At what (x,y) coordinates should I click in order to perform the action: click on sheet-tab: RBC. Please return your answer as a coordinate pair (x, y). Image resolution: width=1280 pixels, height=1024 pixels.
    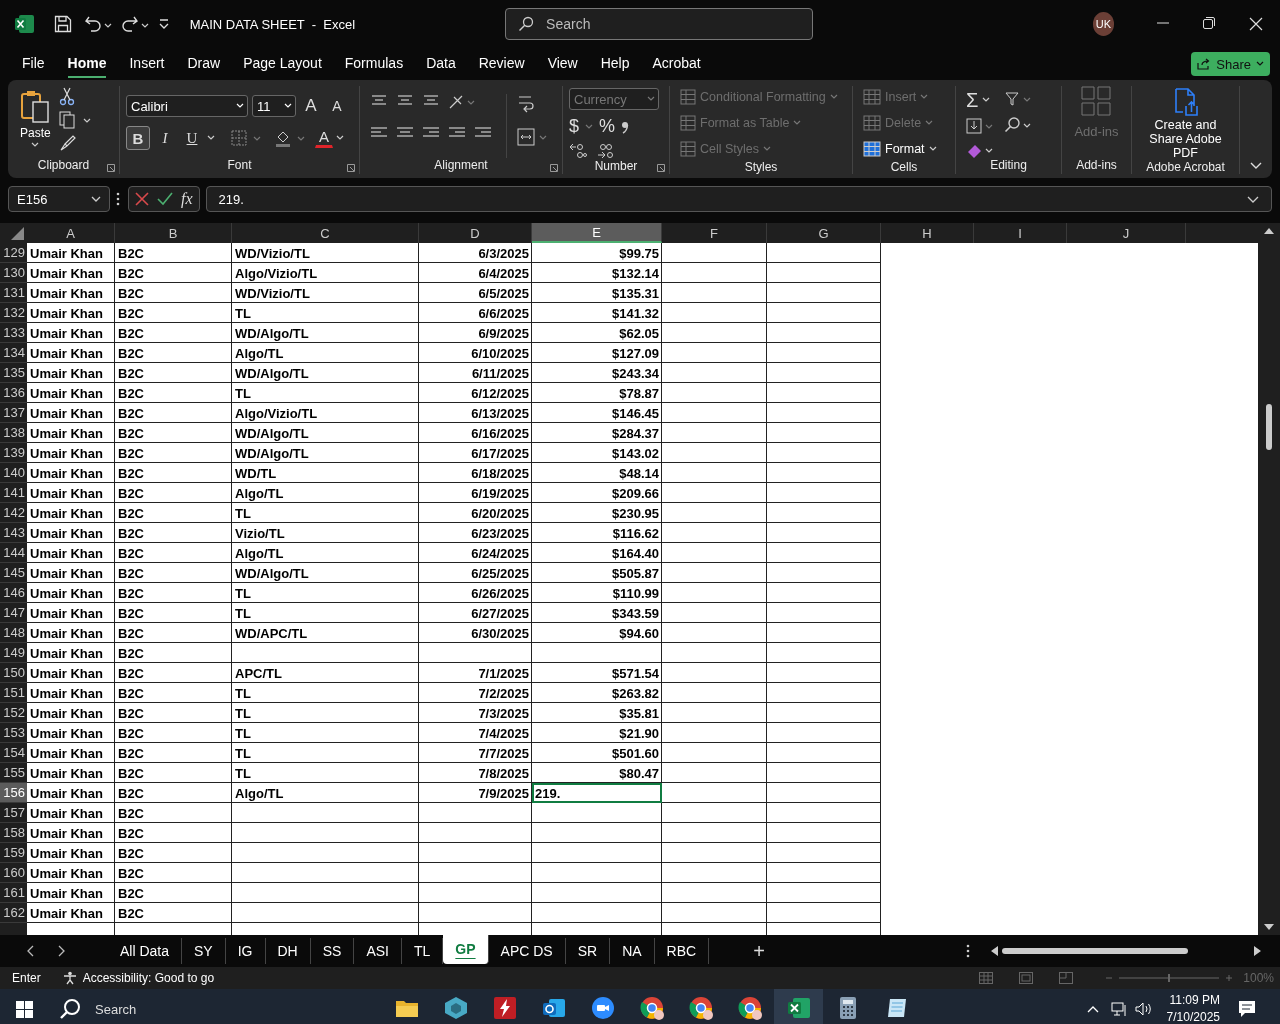
    Looking at the image, I should click on (682, 951).